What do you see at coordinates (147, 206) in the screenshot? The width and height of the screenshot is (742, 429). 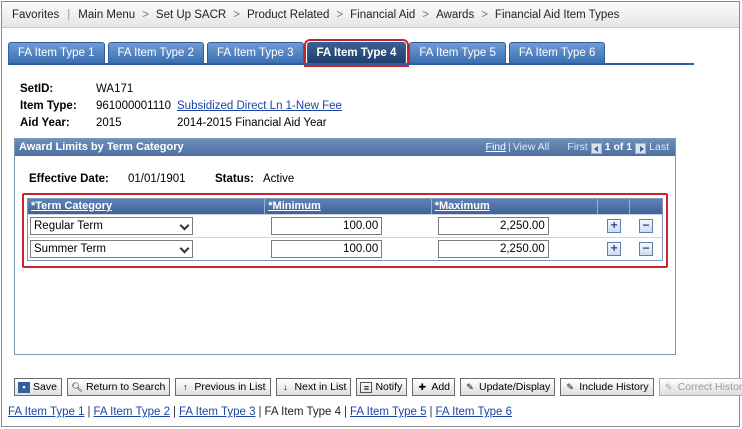 I see `column-term-category: *Term Category` at bounding box center [147, 206].